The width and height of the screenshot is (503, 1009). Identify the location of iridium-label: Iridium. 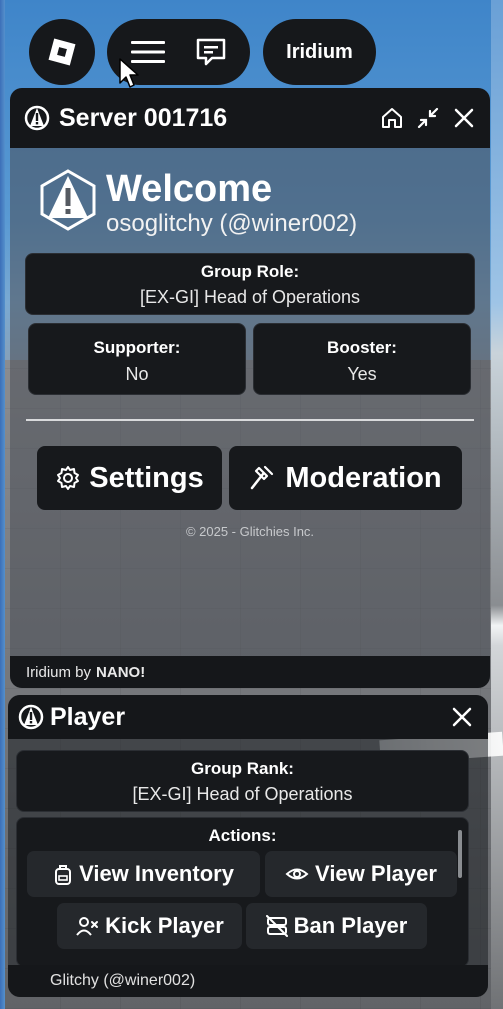
(319, 51).